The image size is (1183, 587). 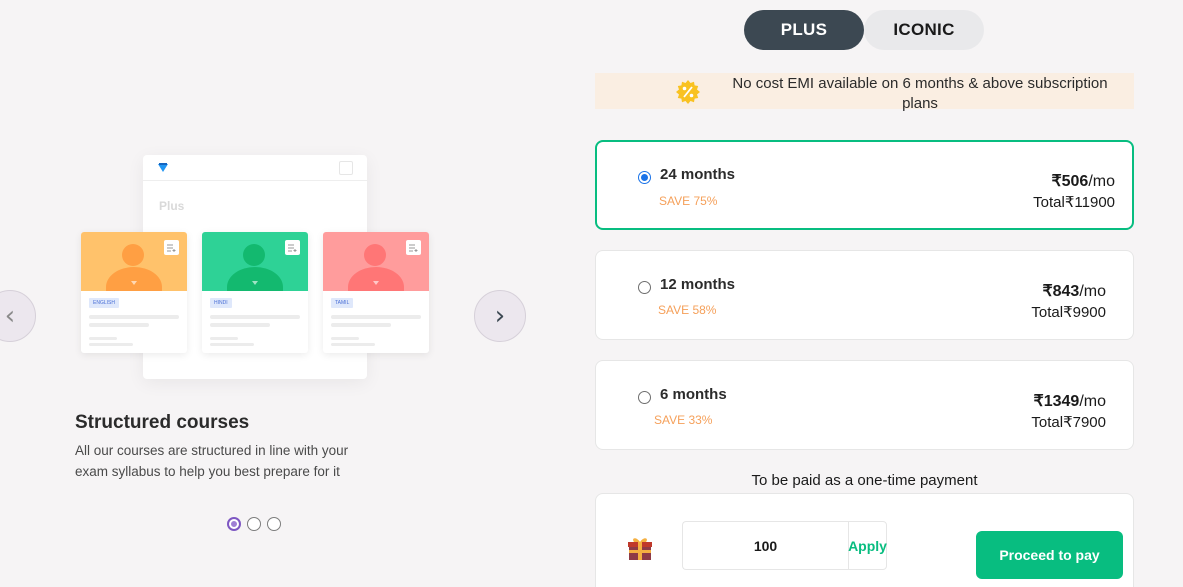 I want to click on course-card-english: ENGLISH, so click(x=134, y=292).